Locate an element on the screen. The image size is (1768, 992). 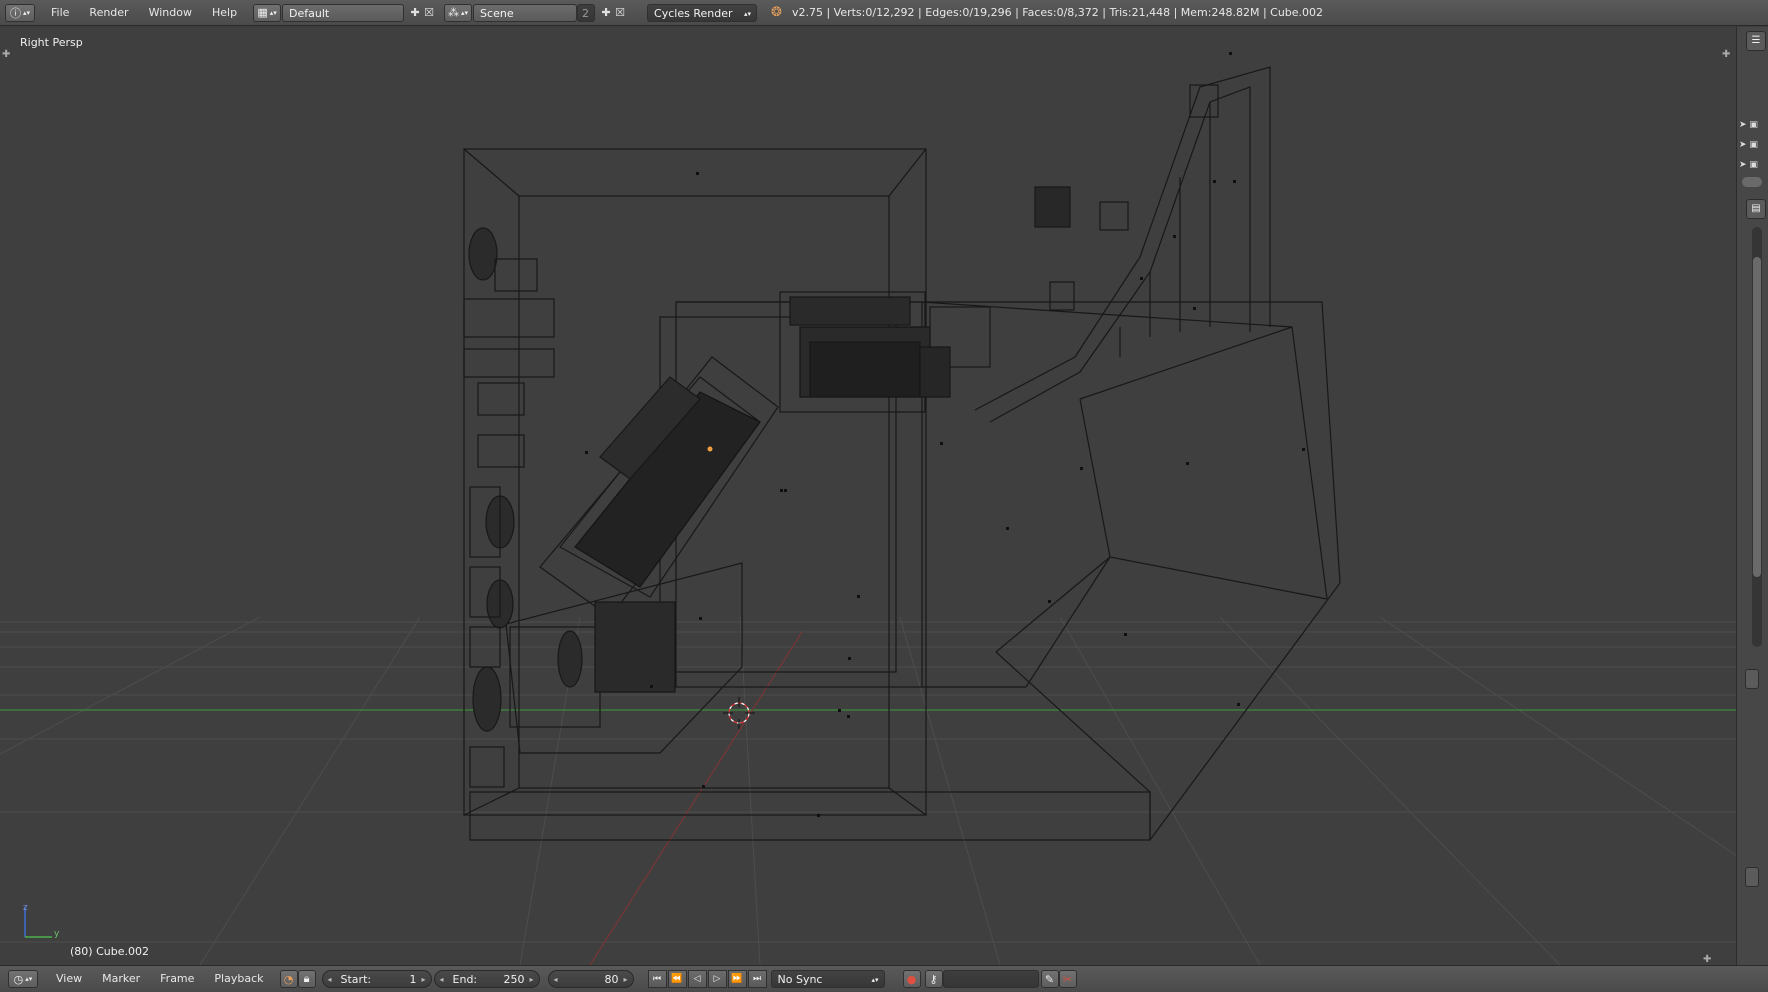
insert-keyframe-icon: ✎ is located at coordinates (1049, 979).